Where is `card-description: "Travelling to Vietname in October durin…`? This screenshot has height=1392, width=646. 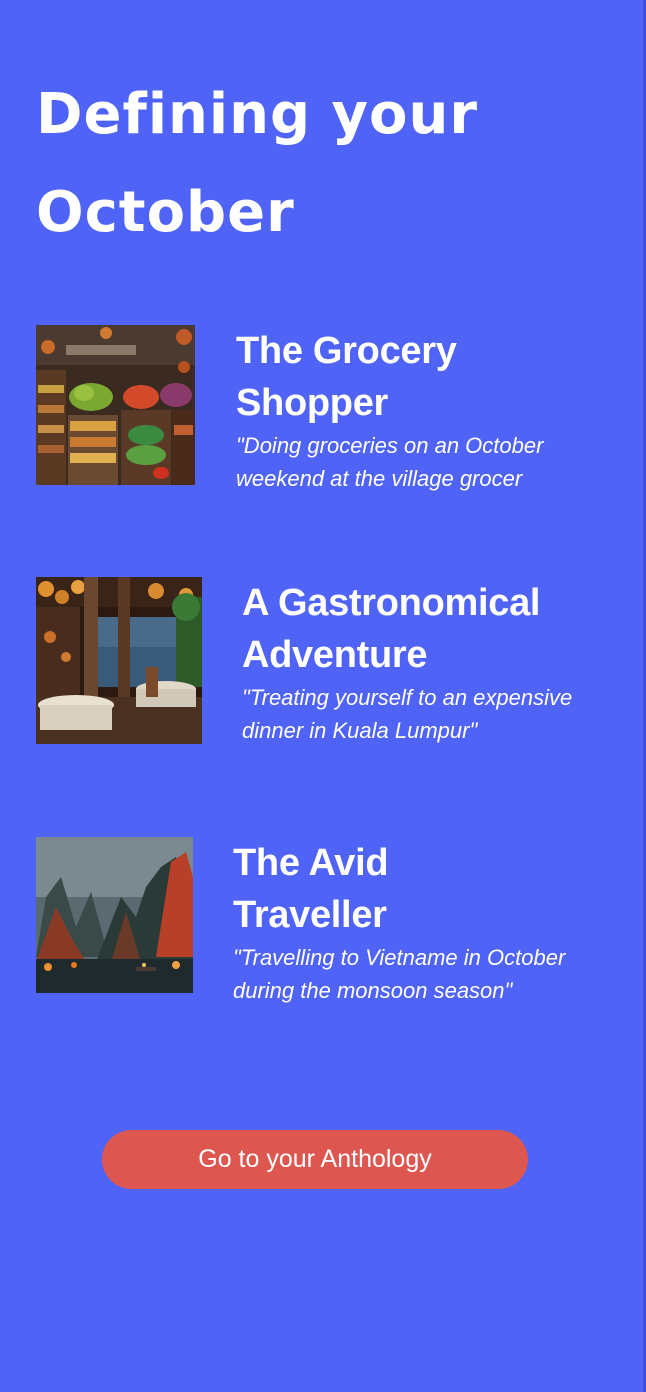 card-description: "Travelling to Vietname in October durin… is located at coordinates (399, 974).